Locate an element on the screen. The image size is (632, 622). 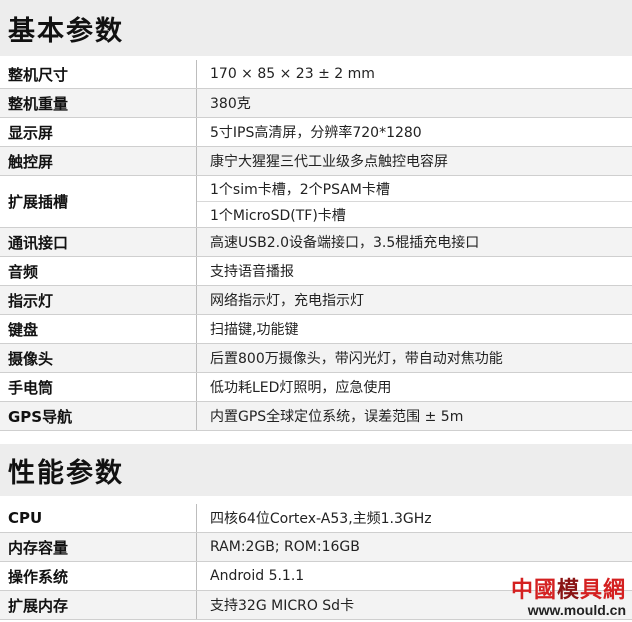
spec-label: 扩展内存 is located at coordinates (98, 605).